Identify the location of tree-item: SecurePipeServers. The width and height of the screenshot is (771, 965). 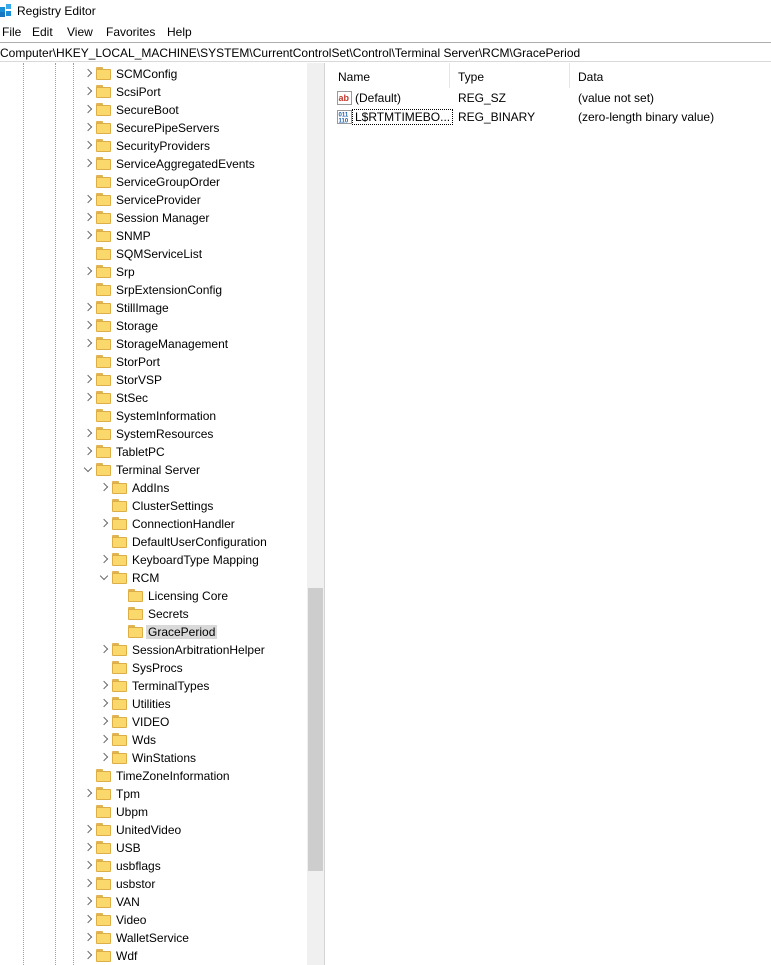
(153, 128).